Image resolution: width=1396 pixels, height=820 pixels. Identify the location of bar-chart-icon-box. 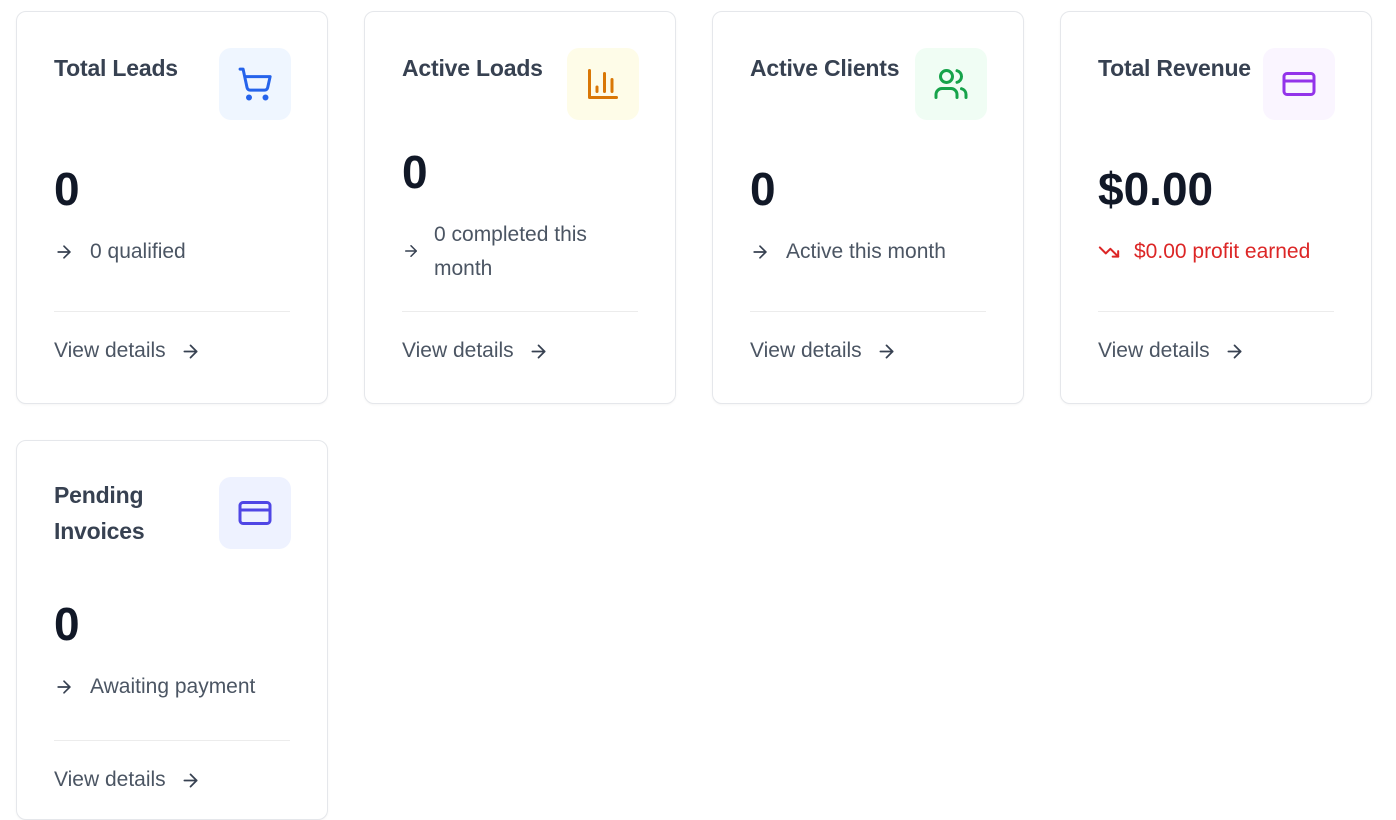
(603, 84).